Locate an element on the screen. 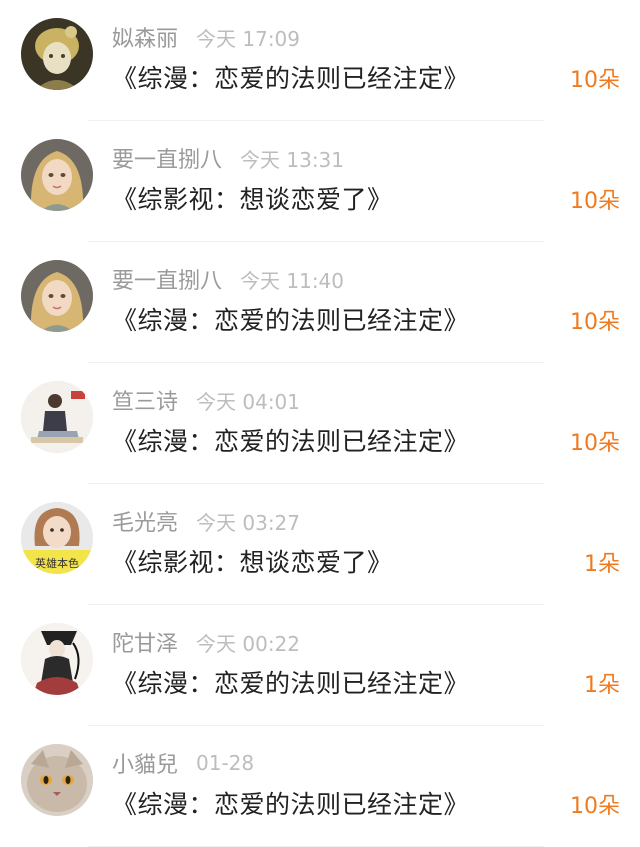 The height and width of the screenshot is (847, 640). list-item: 要一直捌八 今天 13:31 《综影视：想谈恋爱了》 10朵 is located at coordinates (320, 181).